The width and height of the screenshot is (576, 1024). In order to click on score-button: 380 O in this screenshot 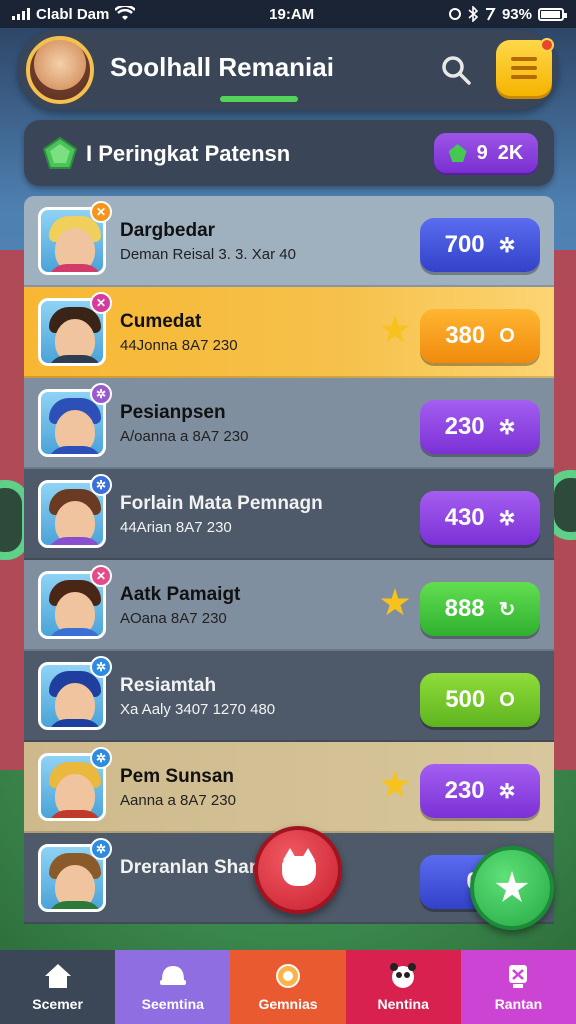, I will do `click(480, 336)`.